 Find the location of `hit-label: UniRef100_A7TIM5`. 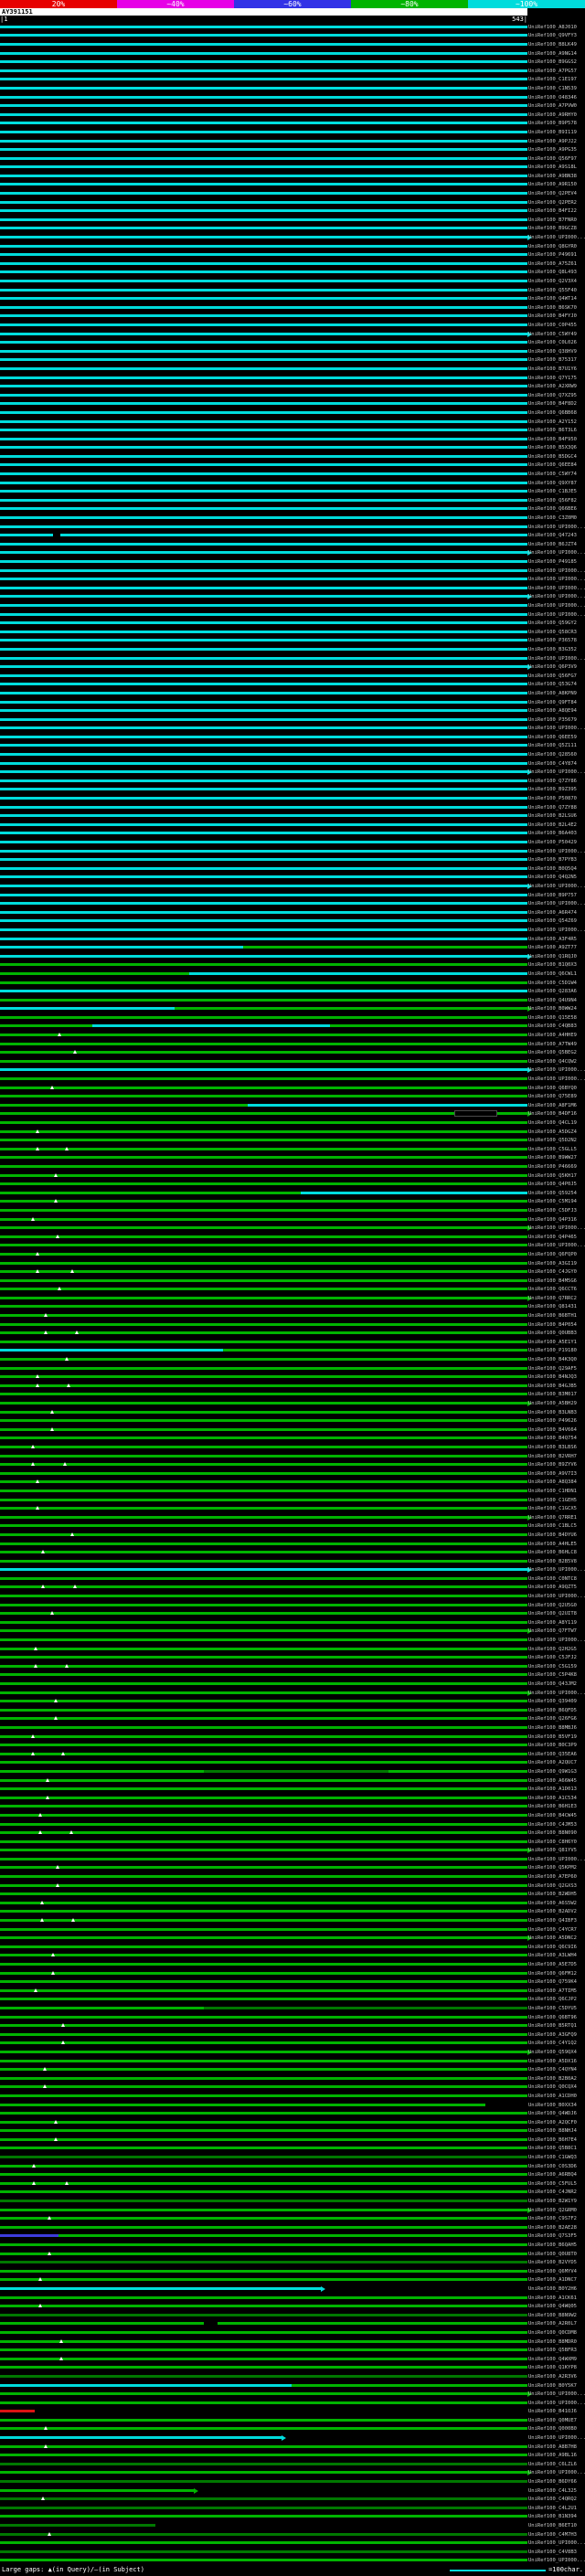

hit-label: UniRef100_A7TIM5 is located at coordinates (552, 1991).